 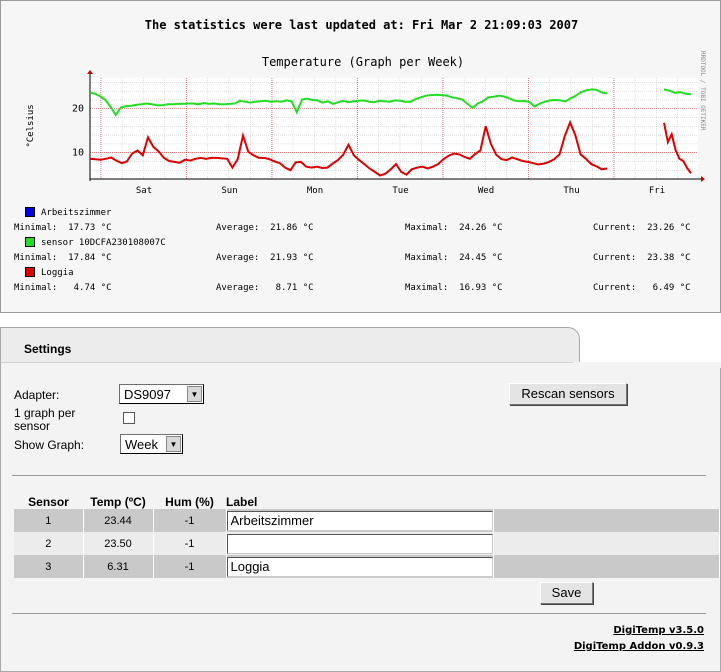 What do you see at coordinates (78, 131) in the screenshot?
I see `chart-y-ticks: 10 20` at bounding box center [78, 131].